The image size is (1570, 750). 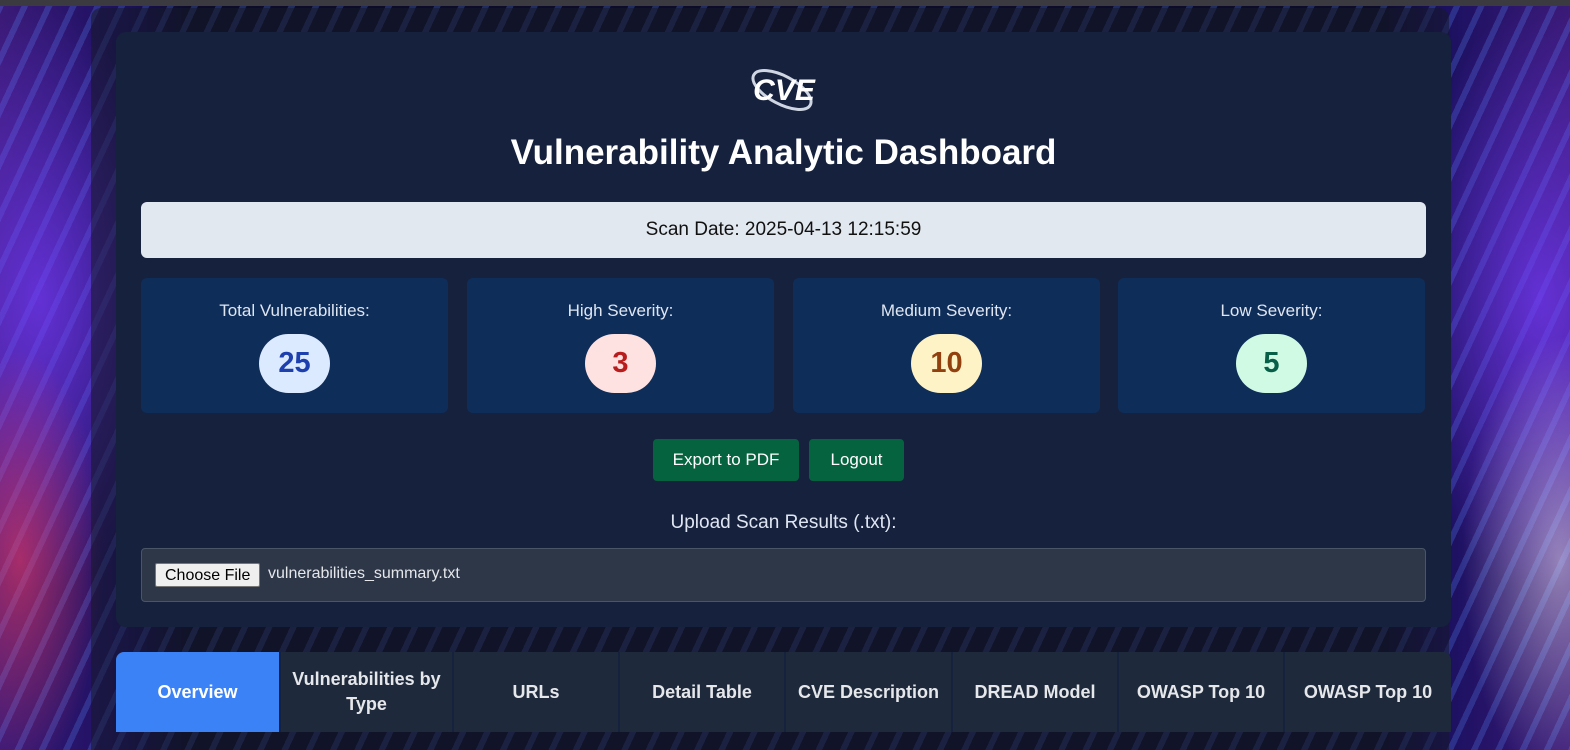 I want to click on tab-dread-model: DREAD Model, so click(x=1036, y=692).